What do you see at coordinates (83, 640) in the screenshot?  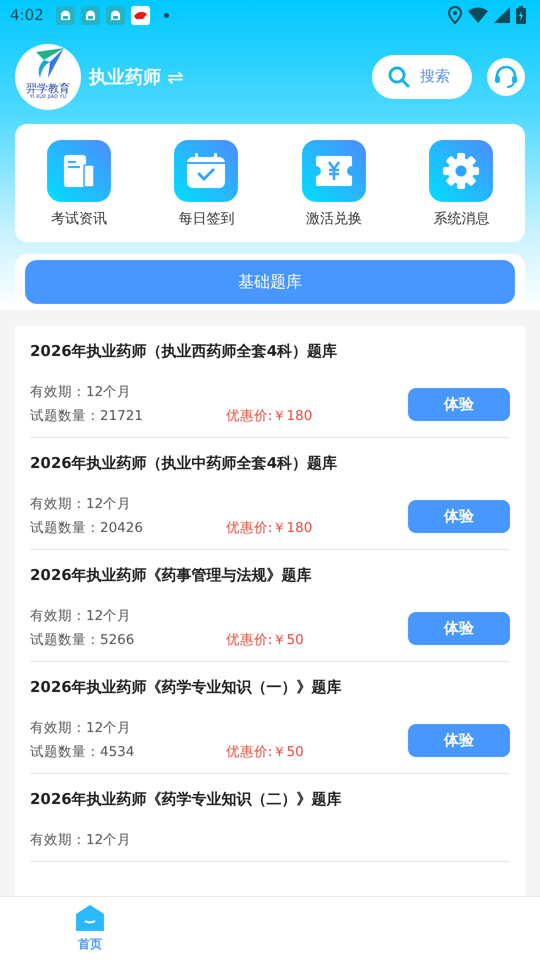 I see `question-count: 试题数量：5266` at bounding box center [83, 640].